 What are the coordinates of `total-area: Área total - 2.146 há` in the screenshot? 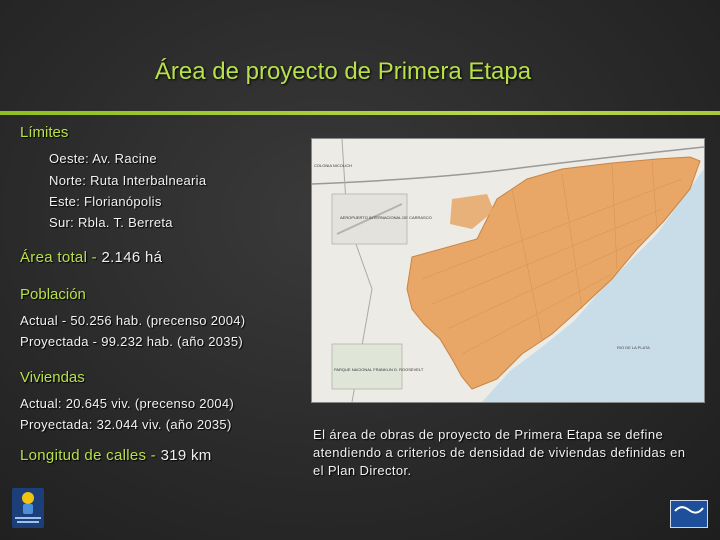 It's located at (91, 257).